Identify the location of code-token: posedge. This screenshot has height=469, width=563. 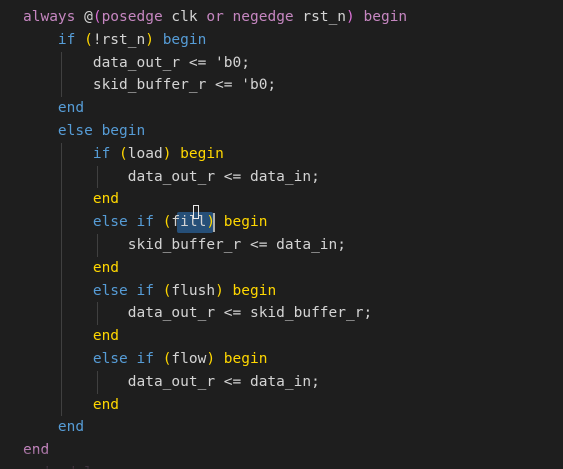
(136, 17).